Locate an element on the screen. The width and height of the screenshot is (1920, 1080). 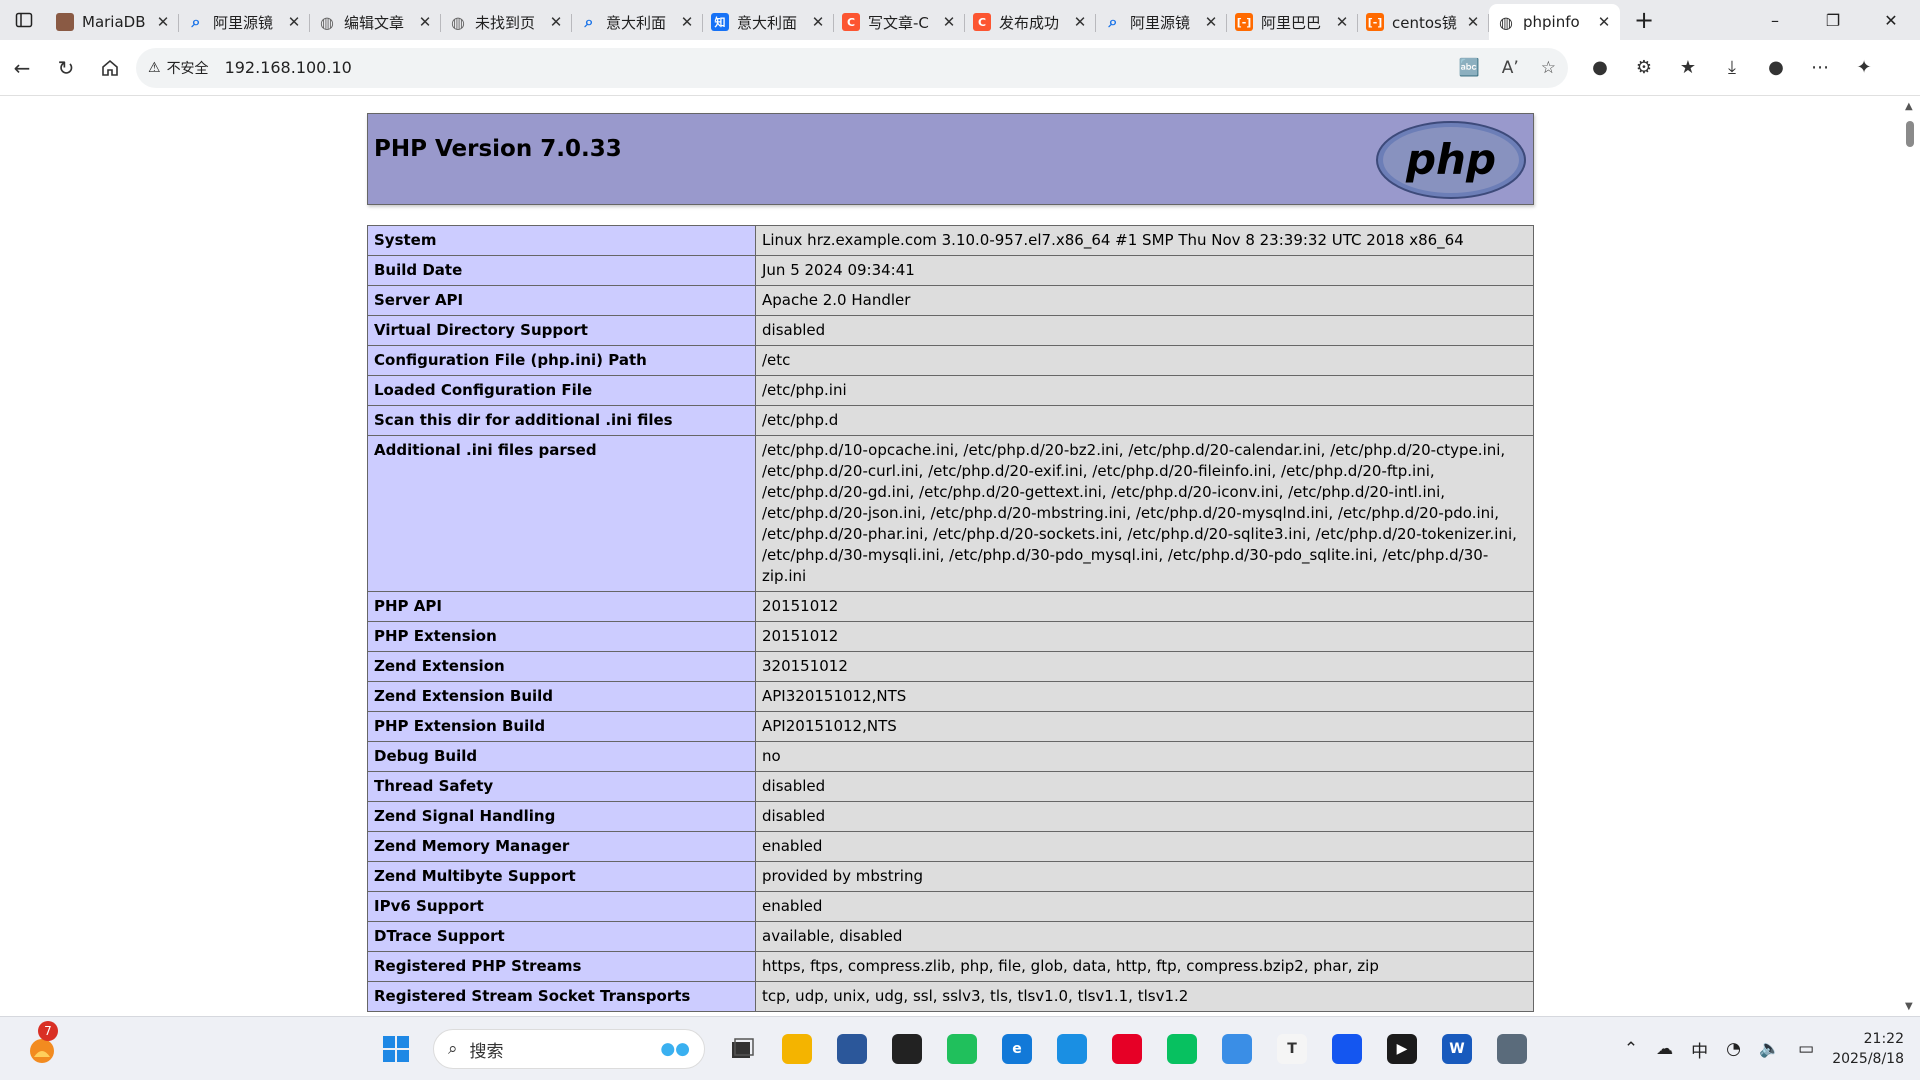
table-row: Zend Extension 320151012 is located at coordinates (950, 666).